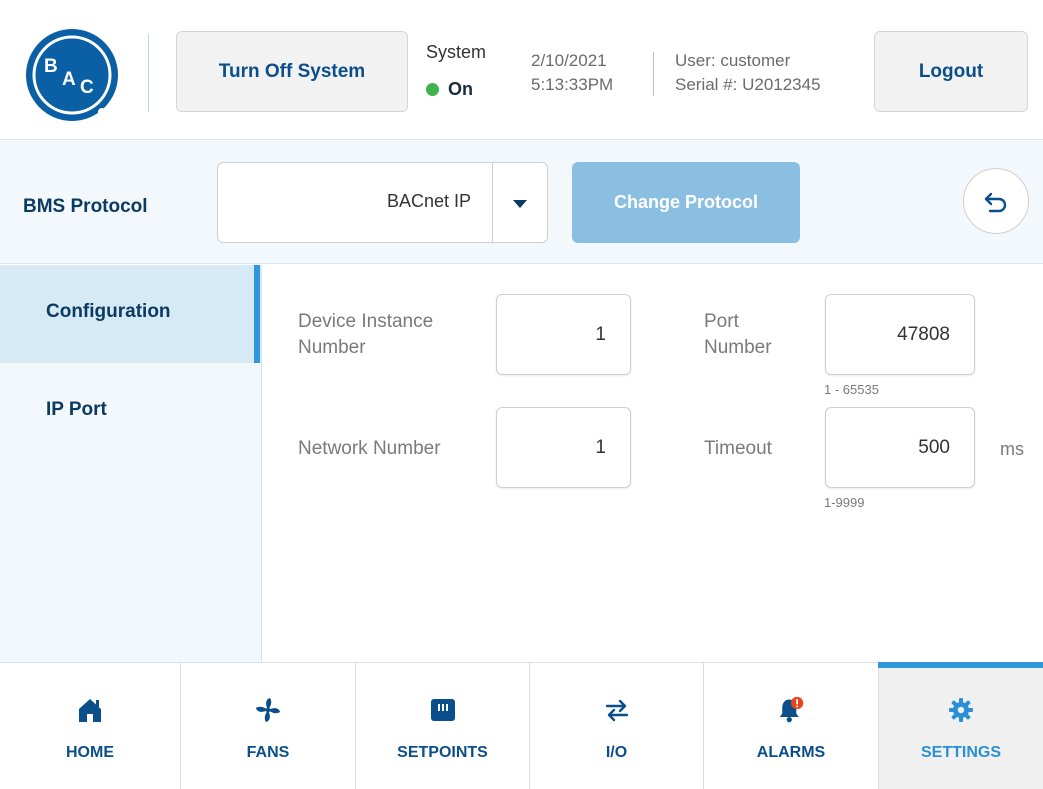  I want to click on device-instance-input: 1, so click(563, 334).